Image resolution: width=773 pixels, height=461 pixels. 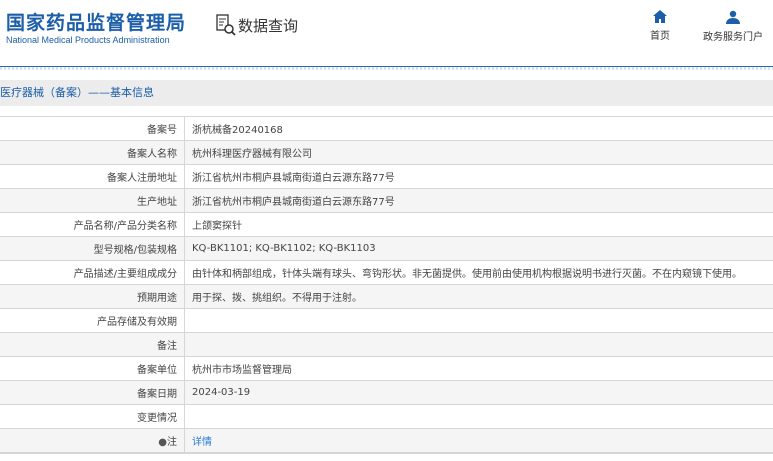 What do you see at coordinates (202, 442) in the screenshot?
I see `details-link: 详情` at bounding box center [202, 442].